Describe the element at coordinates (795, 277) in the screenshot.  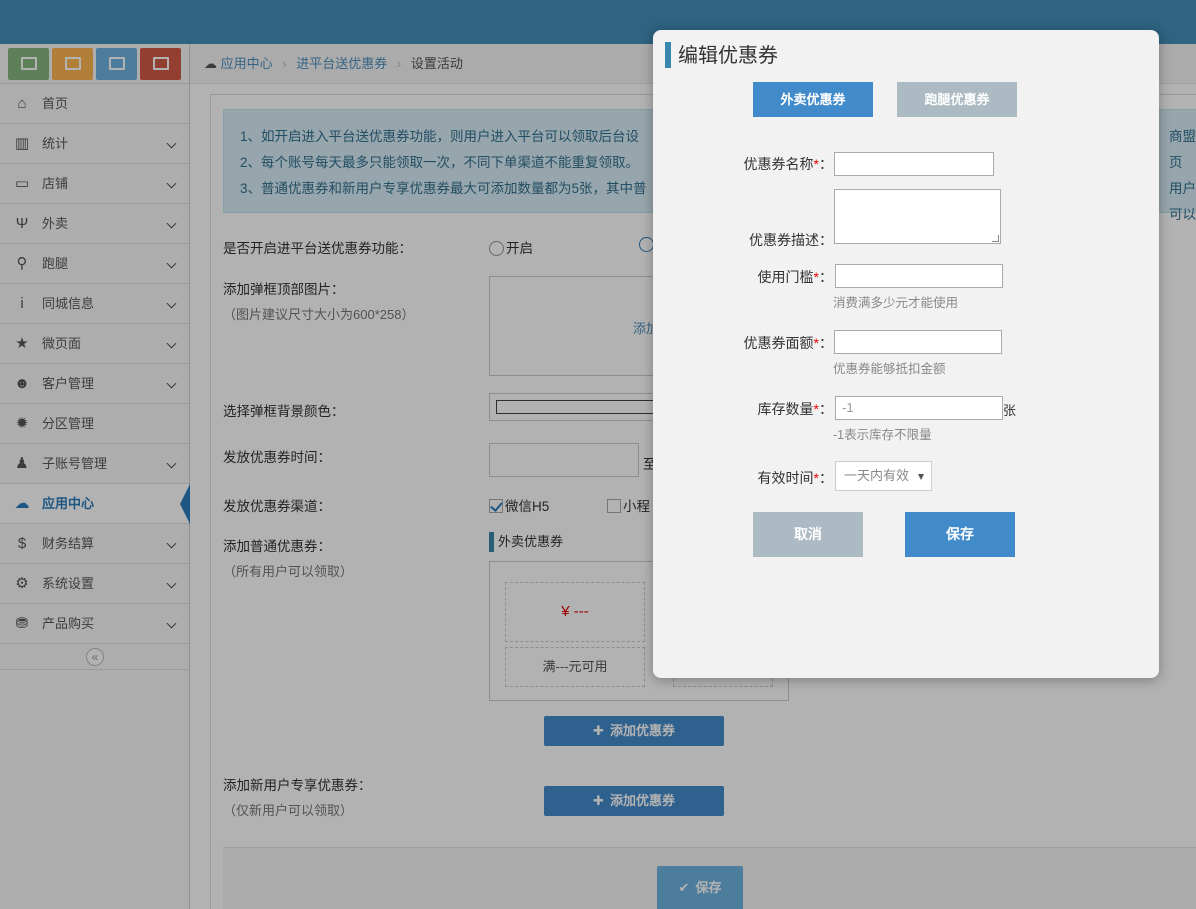
I see `threshold-label: 使用门槛*：` at that location.